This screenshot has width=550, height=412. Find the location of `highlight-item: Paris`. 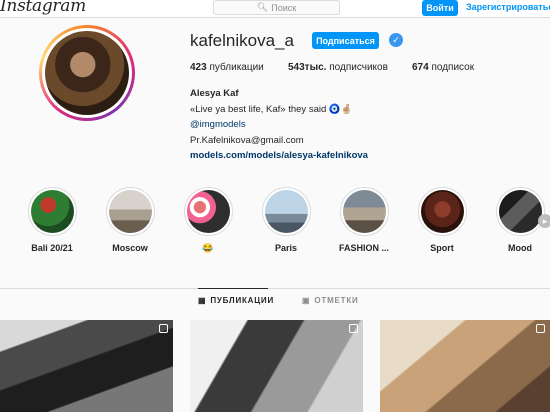

highlight-item: Paris is located at coordinates (286, 220).